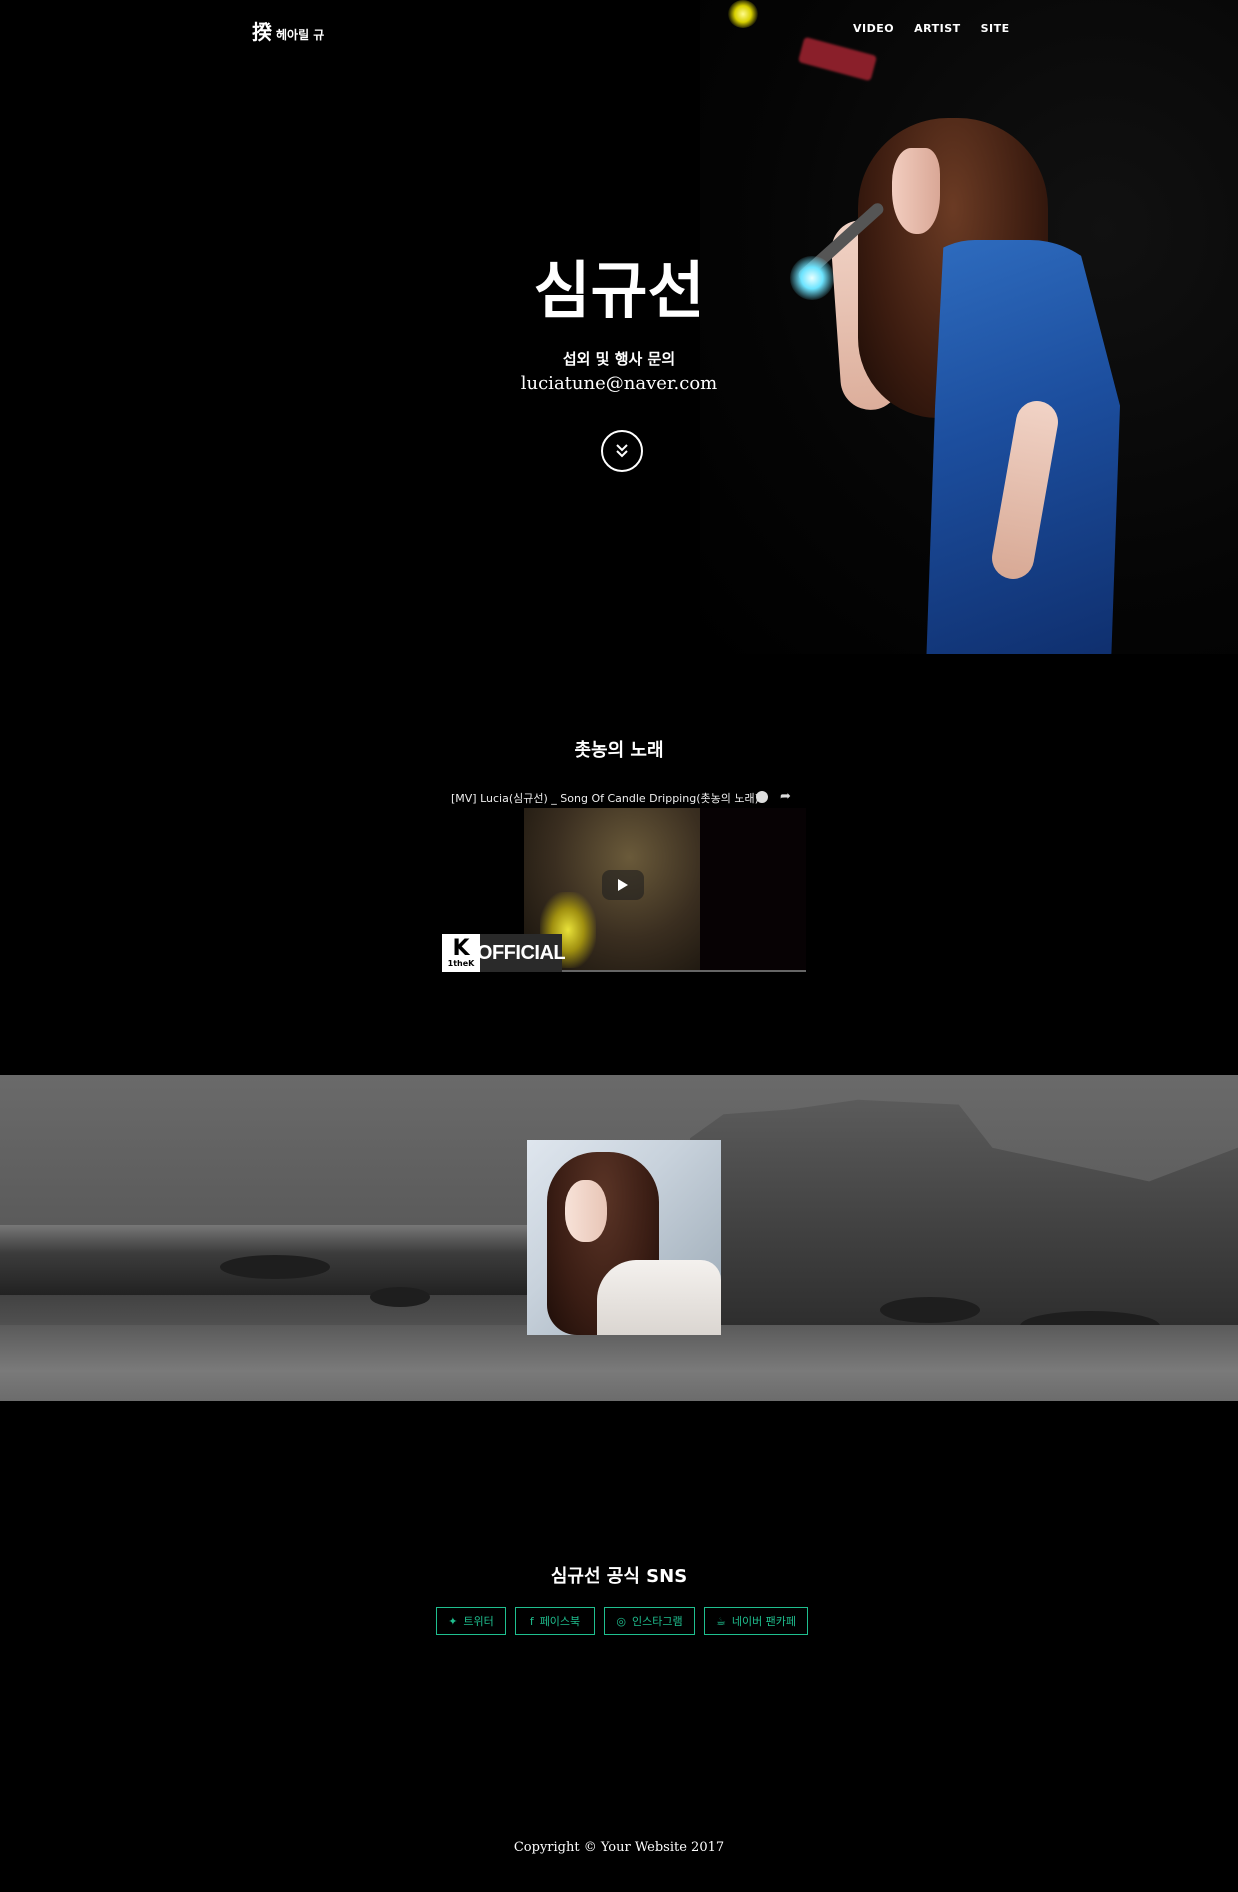 The width and height of the screenshot is (1238, 1892). What do you see at coordinates (995, 28) in the screenshot?
I see `nav-item-site: SITE` at bounding box center [995, 28].